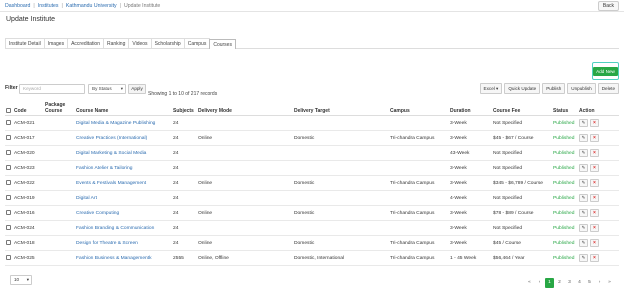 The image size is (624, 302). Describe the element at coordinates (17, 6) in the screenshot. I see `breadcrumb-dashboard: Dashboard` at that location.